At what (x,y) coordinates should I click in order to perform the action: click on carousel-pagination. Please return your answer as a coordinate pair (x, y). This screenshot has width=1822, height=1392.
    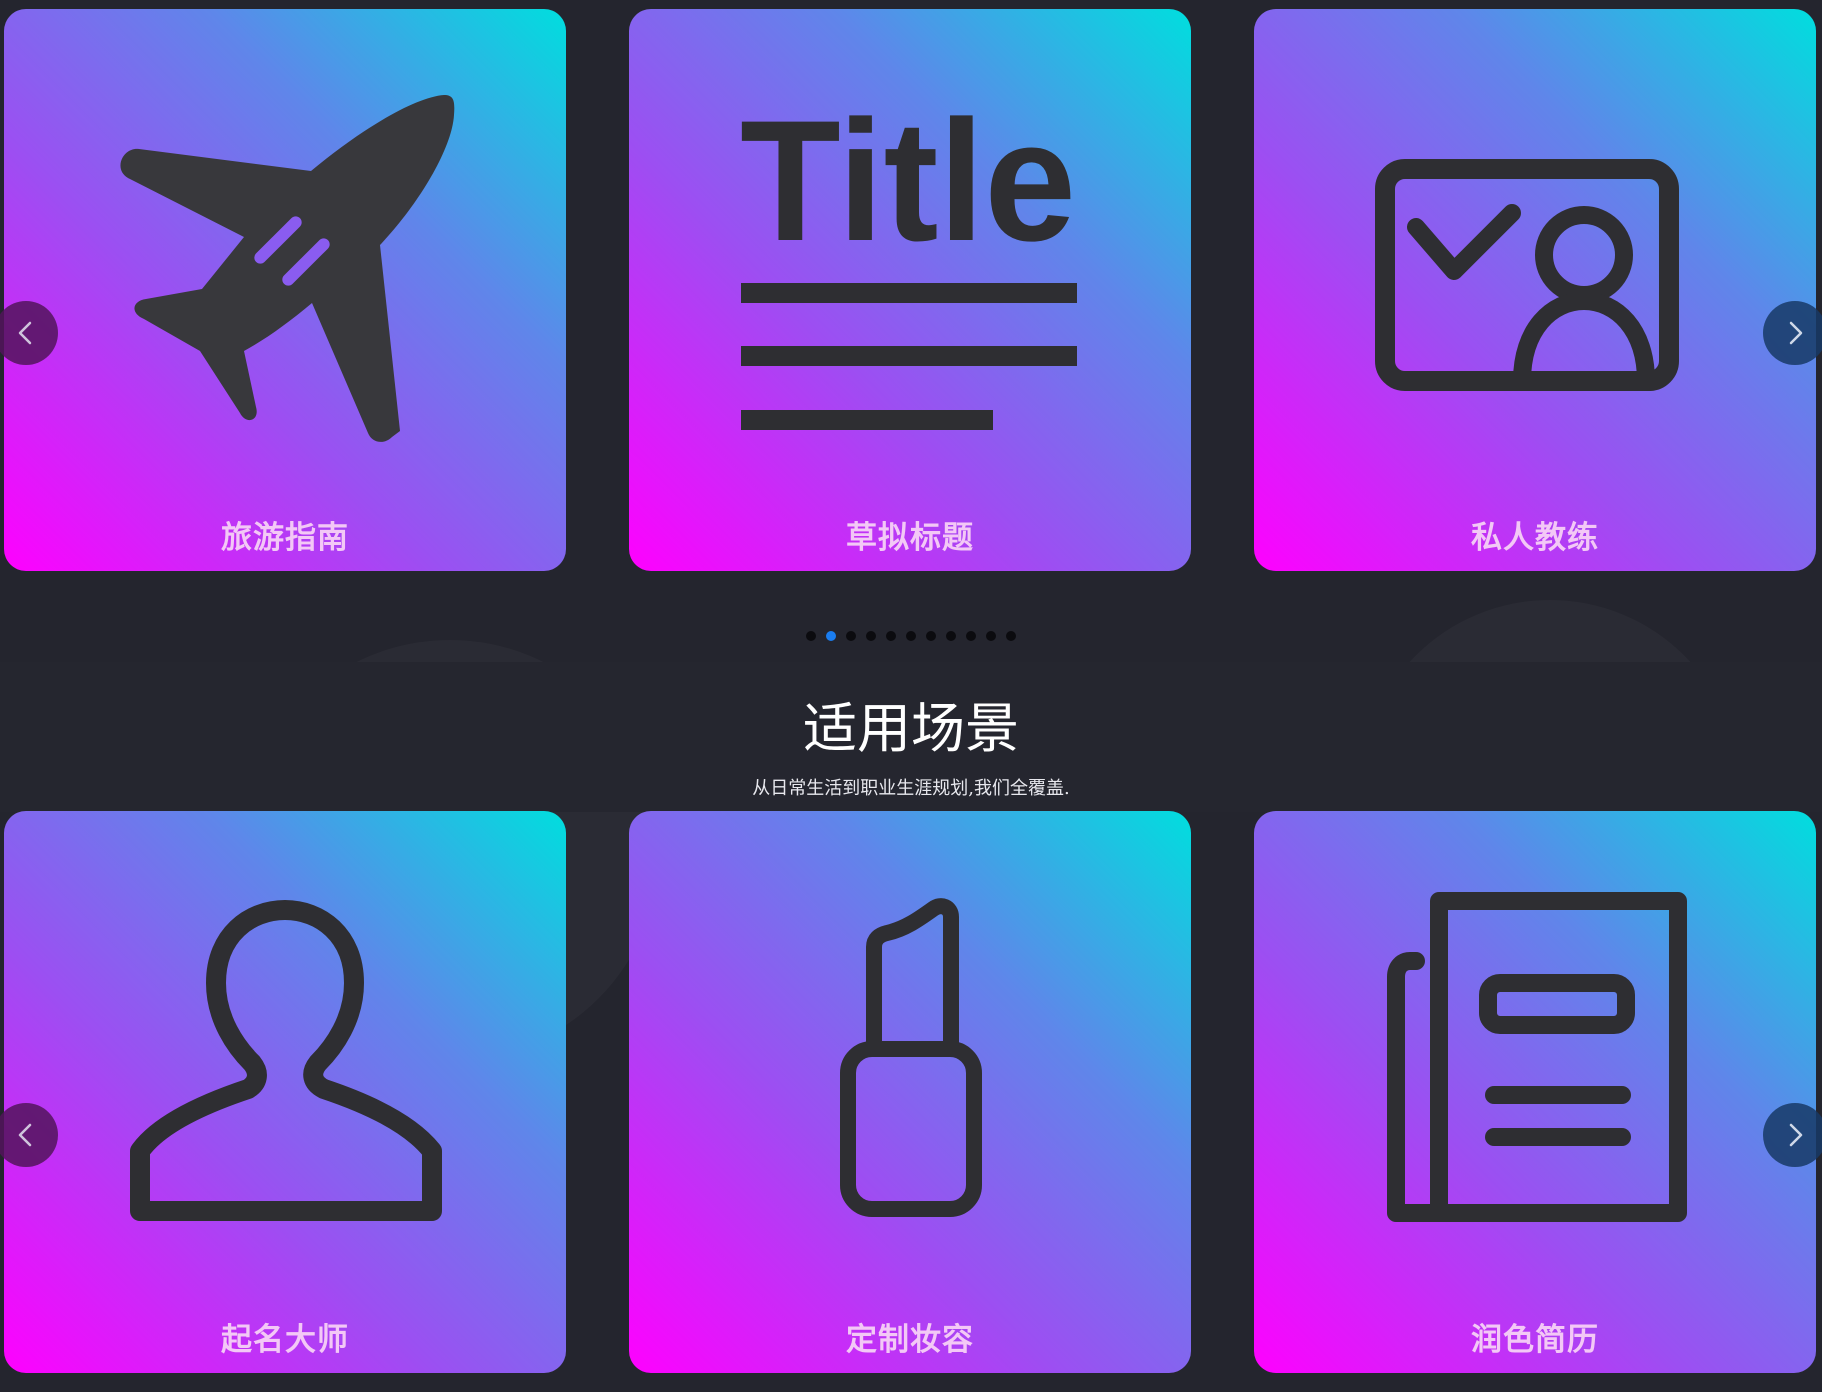
    Looking at the image, I should click on (911, 639).